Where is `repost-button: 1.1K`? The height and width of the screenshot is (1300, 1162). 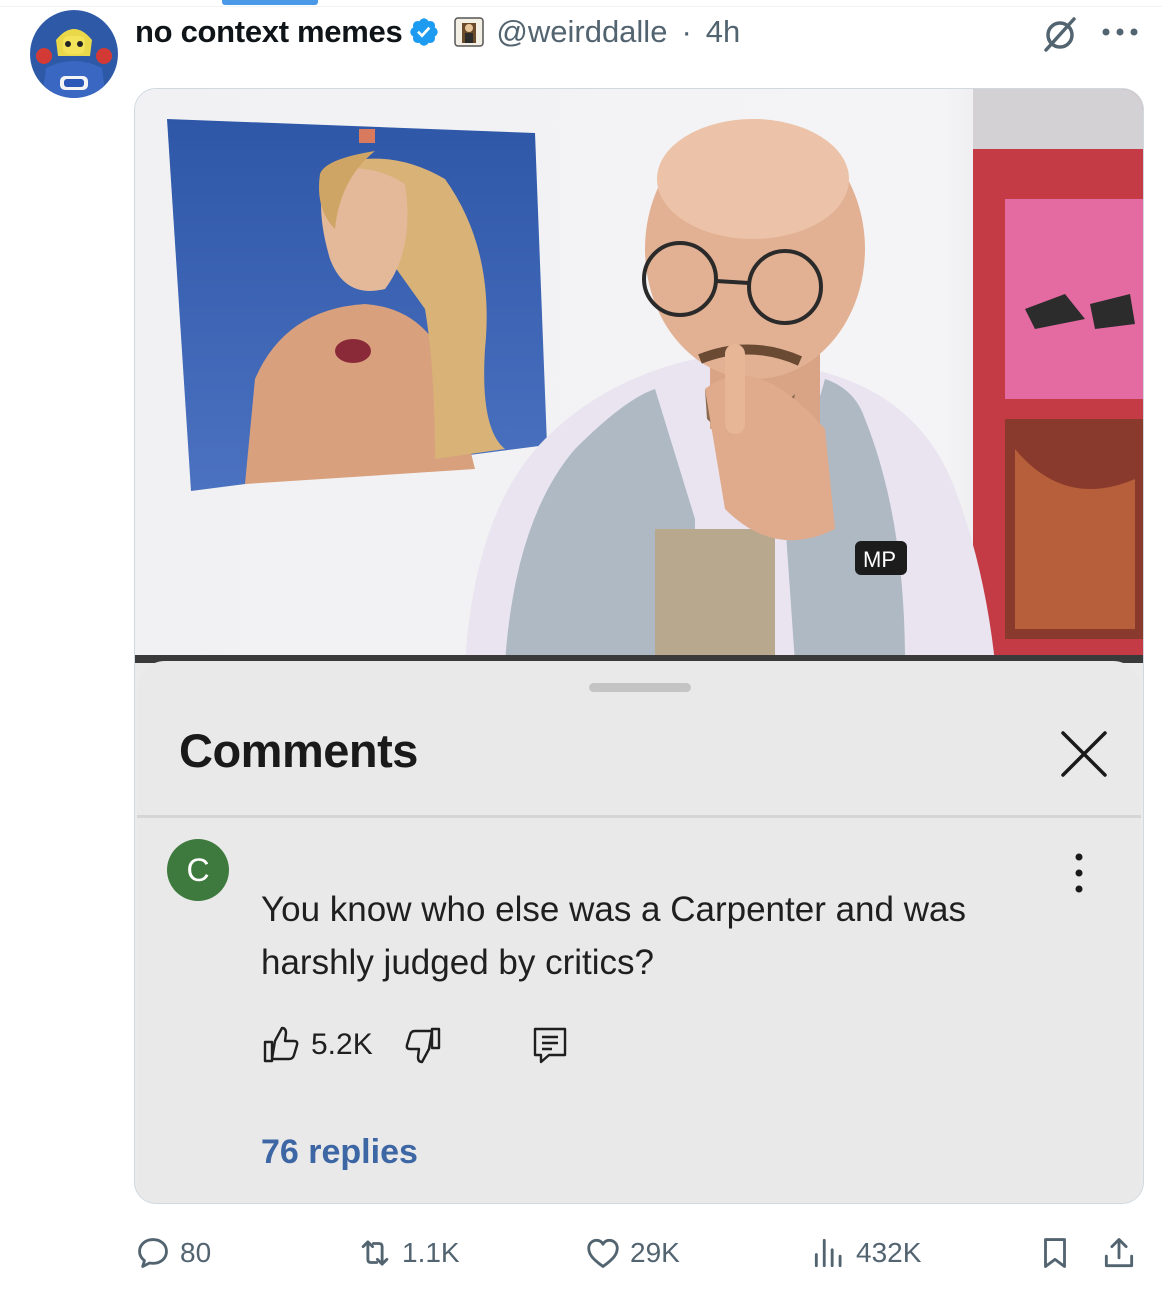
repost-button: 1.1K is located at coordinates (408, 1253).